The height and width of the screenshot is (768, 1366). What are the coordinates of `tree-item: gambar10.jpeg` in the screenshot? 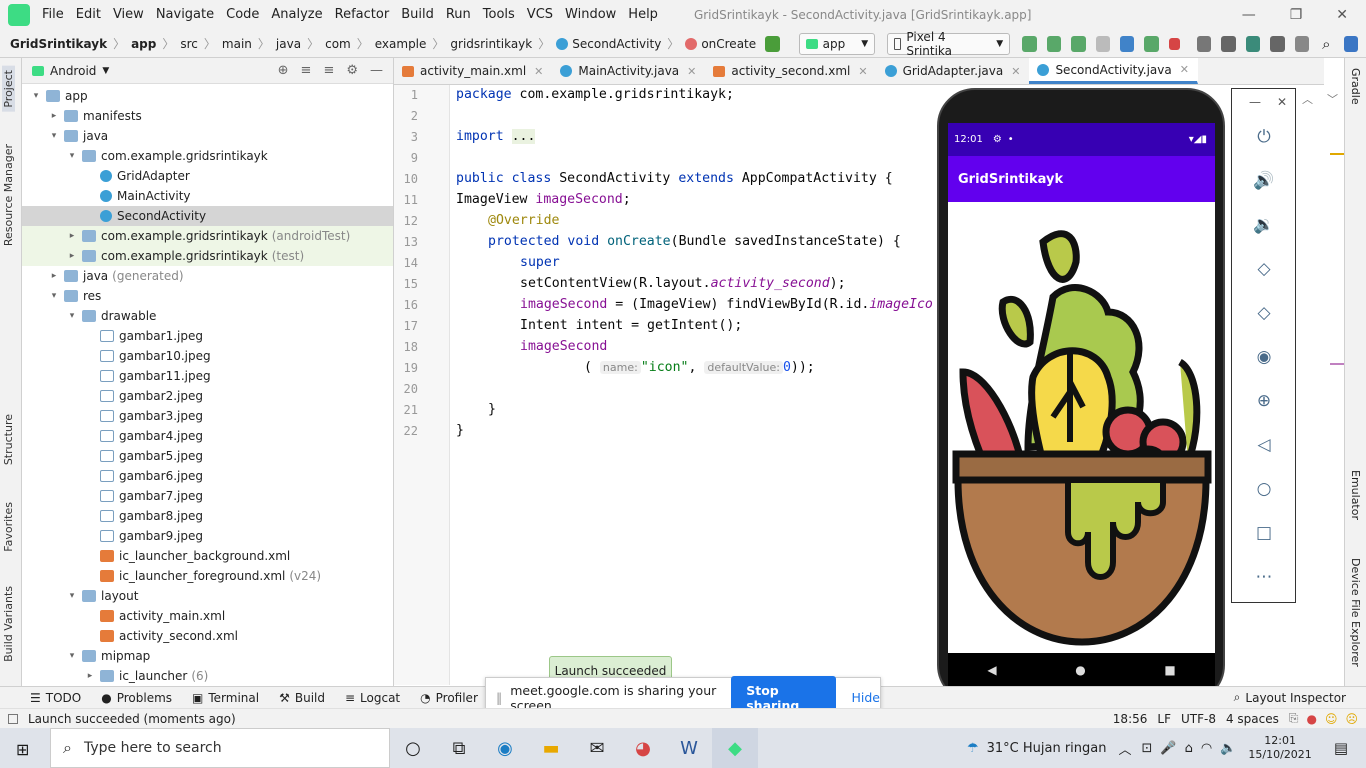 It's located at (207, 356).